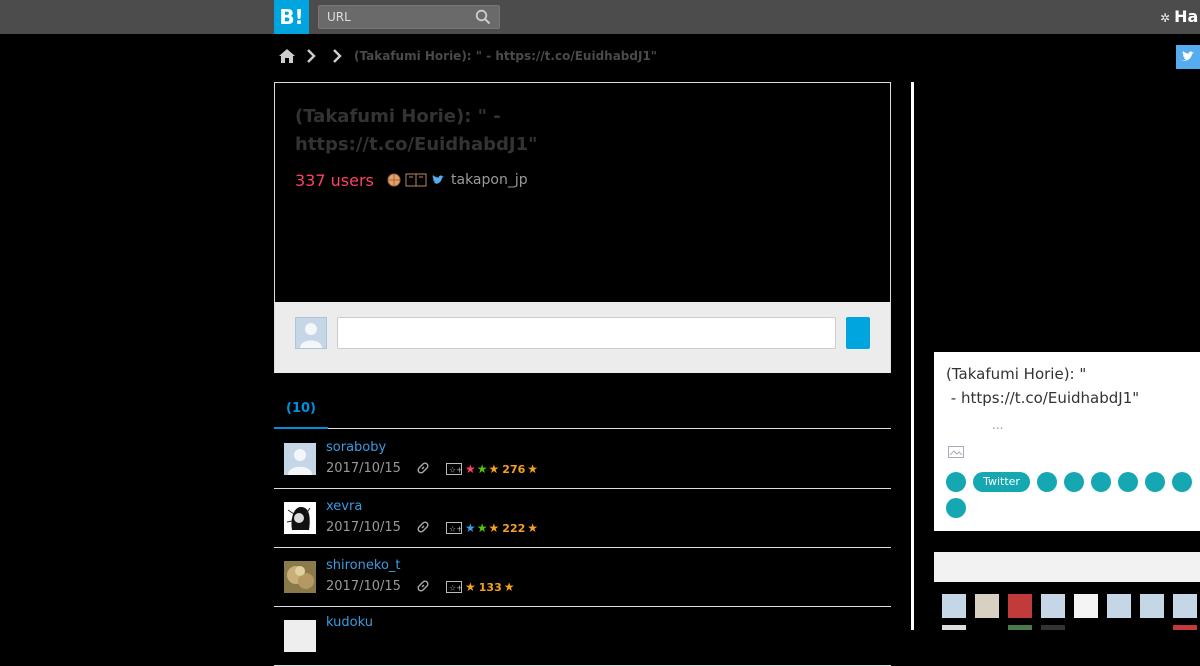 The image size is (1200, 666). Describe the element at coordinates (912, 356) in the screenshot. I see `column-divider` at that location.